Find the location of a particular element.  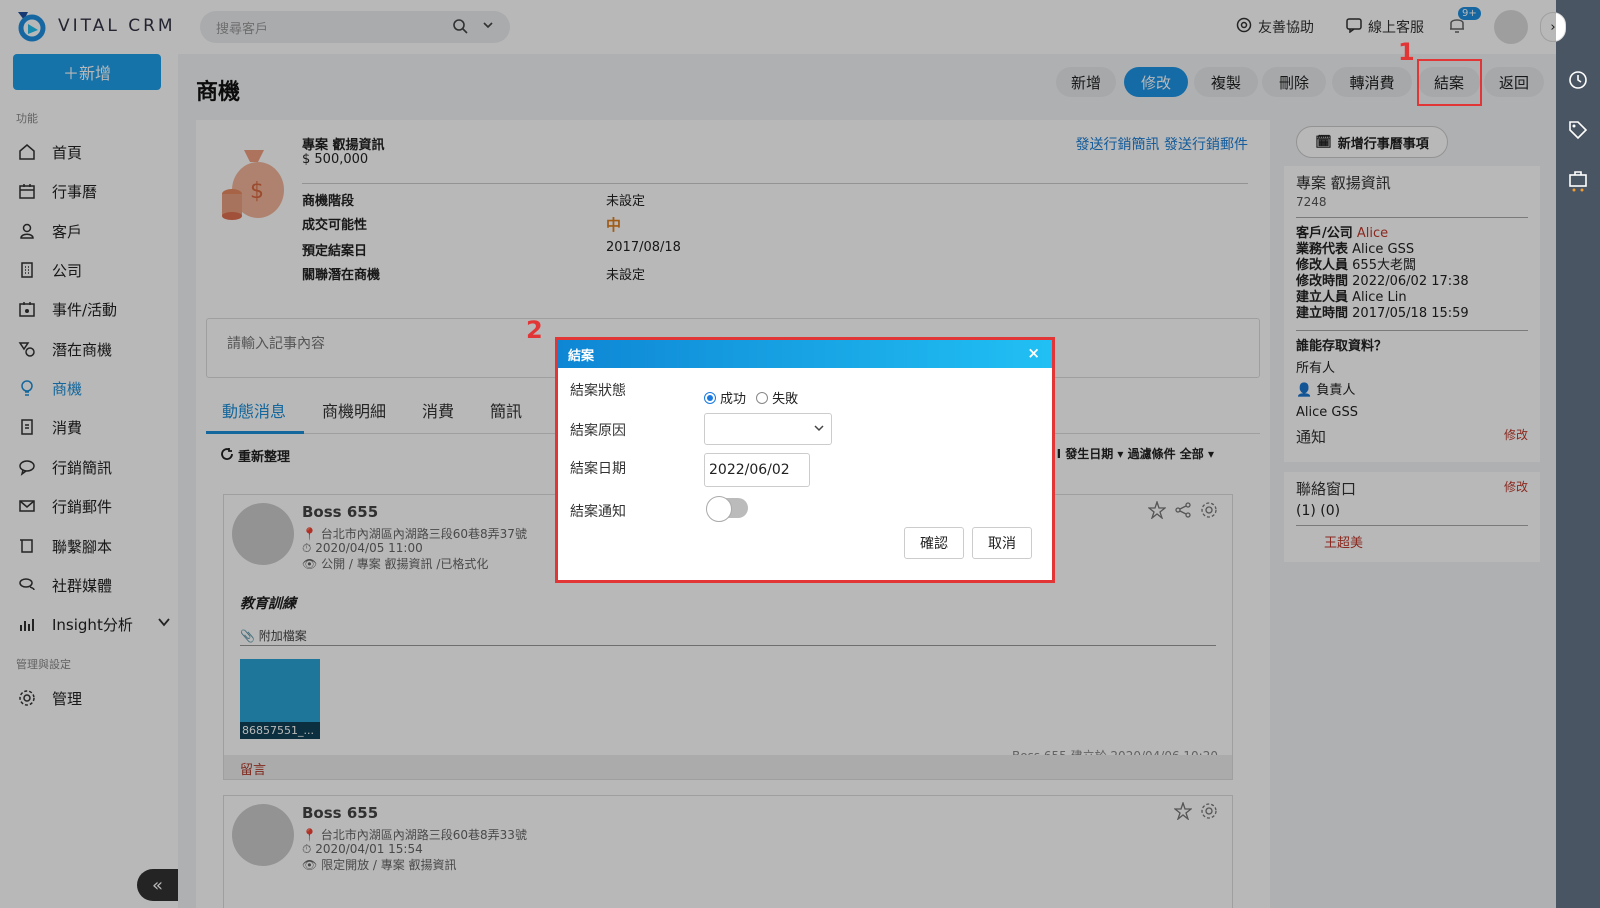

radio-success-label: 成功 is located at coordinates (733, 399).